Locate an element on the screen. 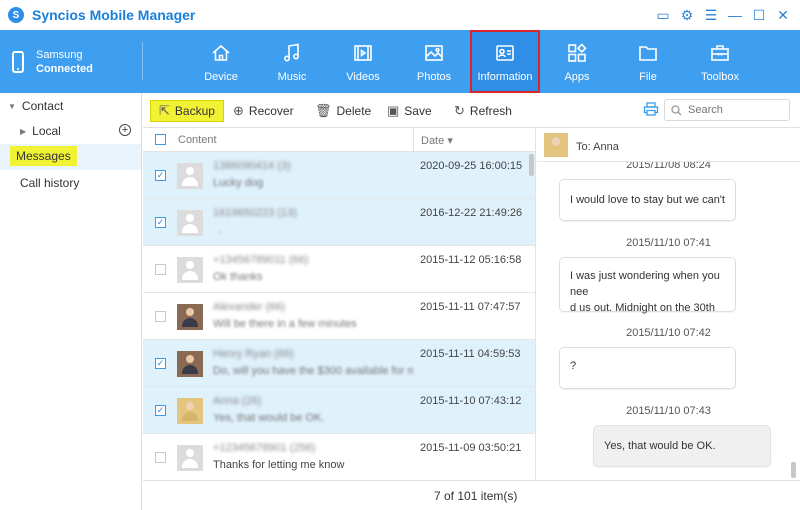 The width and height of the screenshot is (800, 510). message-bubble-outgoing: Yes, that would be OK. is located at coordinates (682, 446).